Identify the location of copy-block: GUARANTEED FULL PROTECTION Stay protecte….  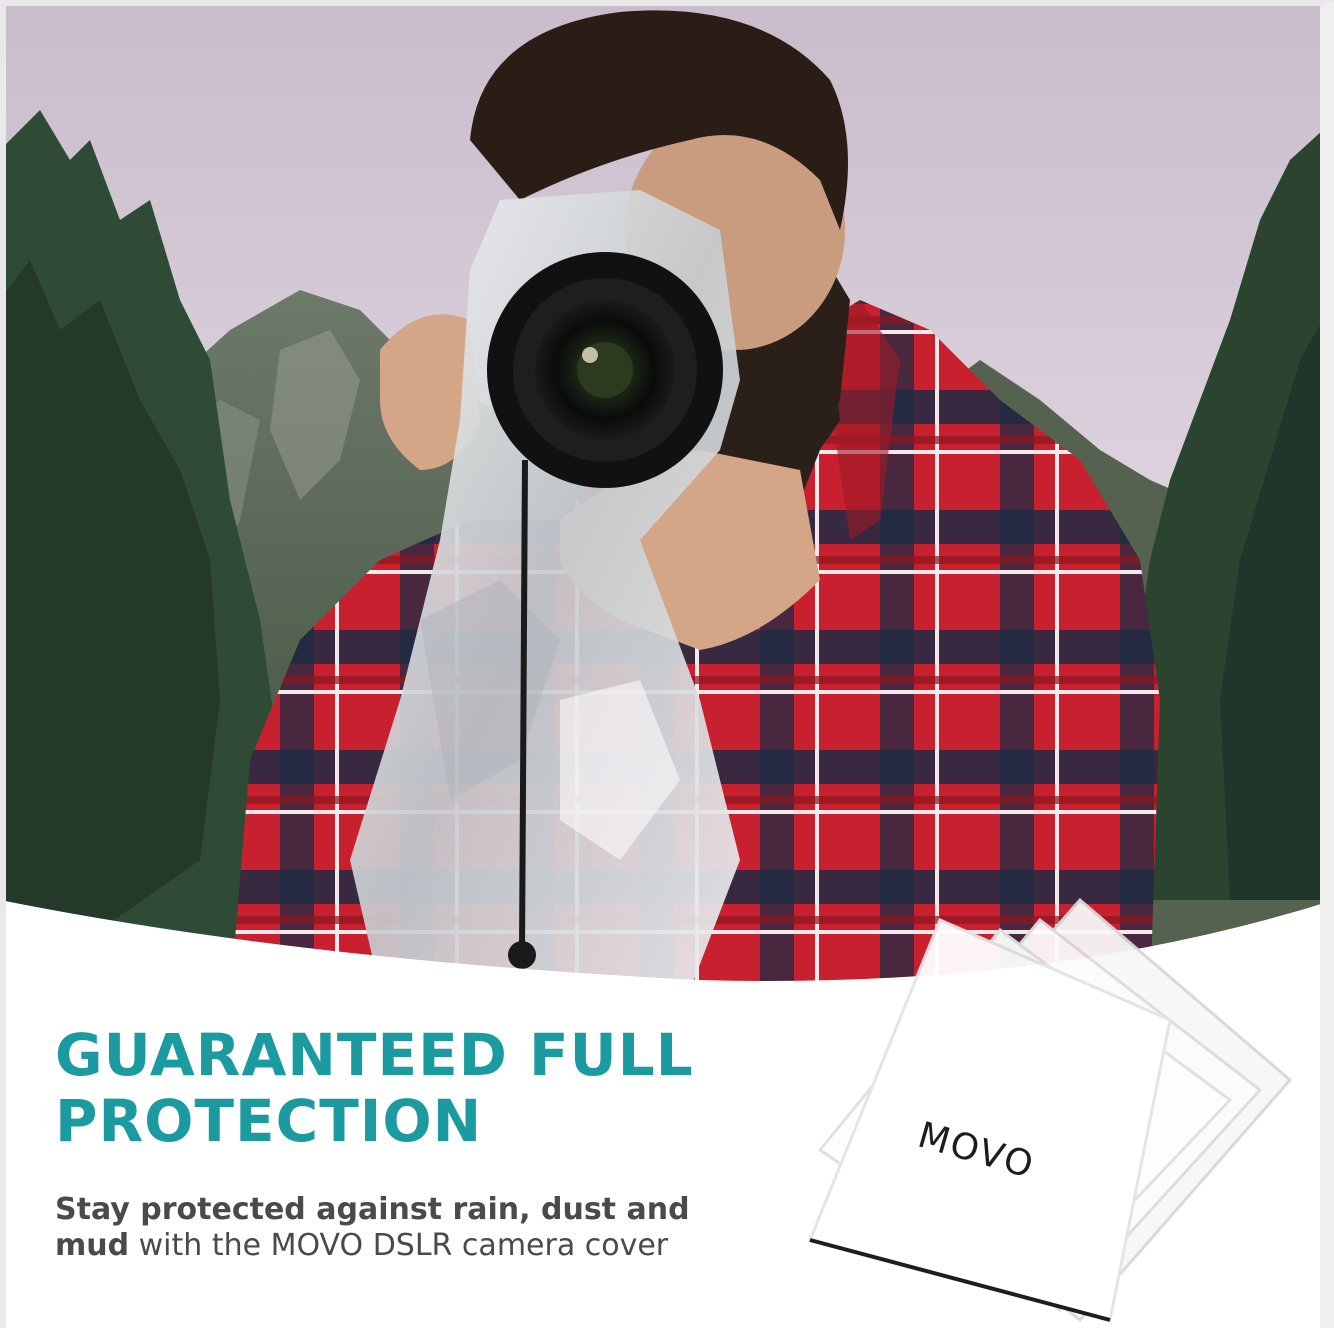
(405, 1143).